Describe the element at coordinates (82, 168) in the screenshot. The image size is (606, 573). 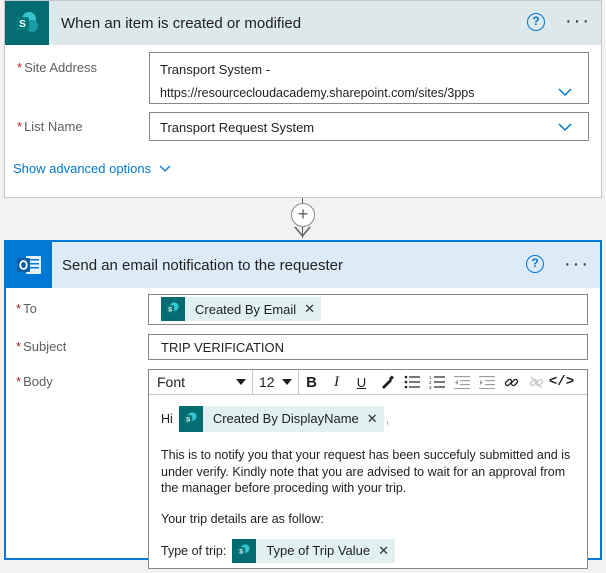
I see `advanced-options-label: Show advanced options` at that location.